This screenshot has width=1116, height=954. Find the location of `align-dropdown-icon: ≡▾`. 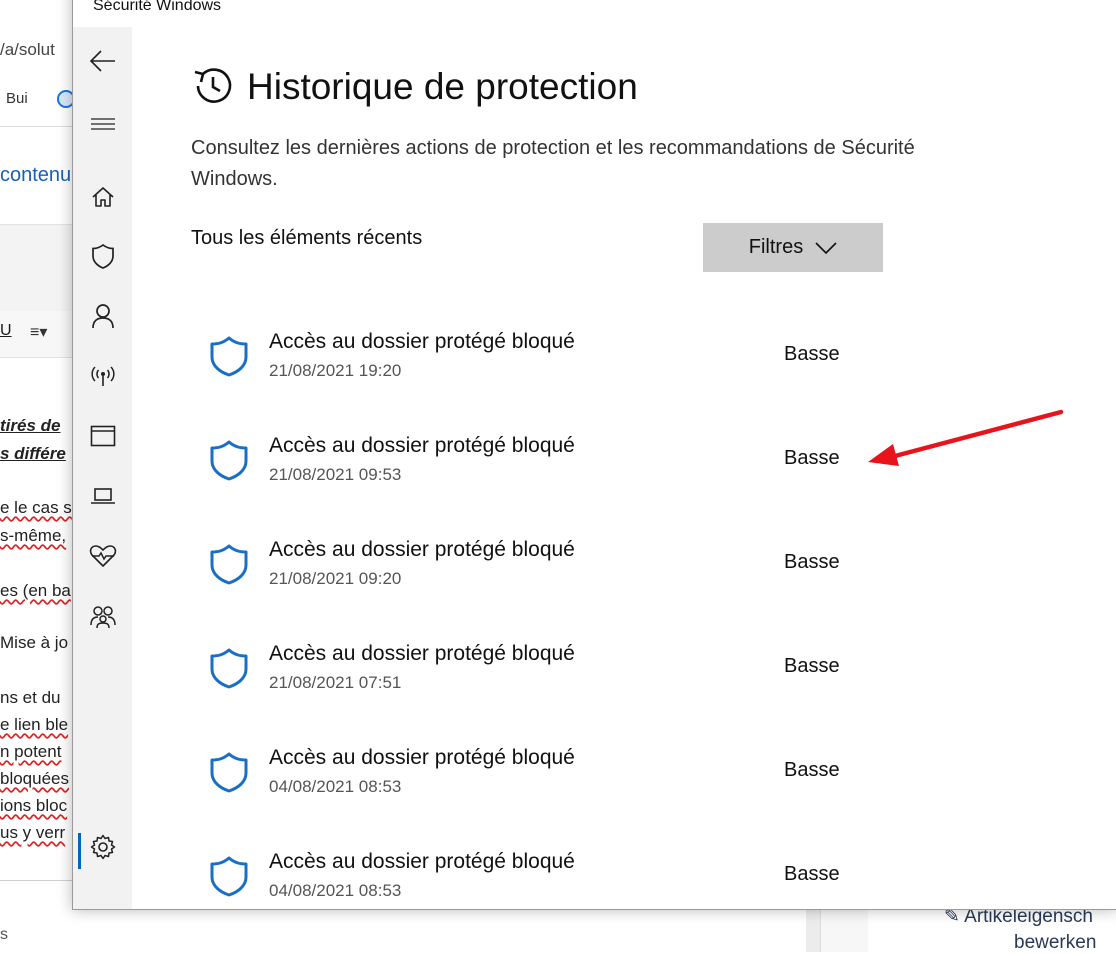

align-dropdown-icon: ≡▾ is located at coordinates (38, 332).